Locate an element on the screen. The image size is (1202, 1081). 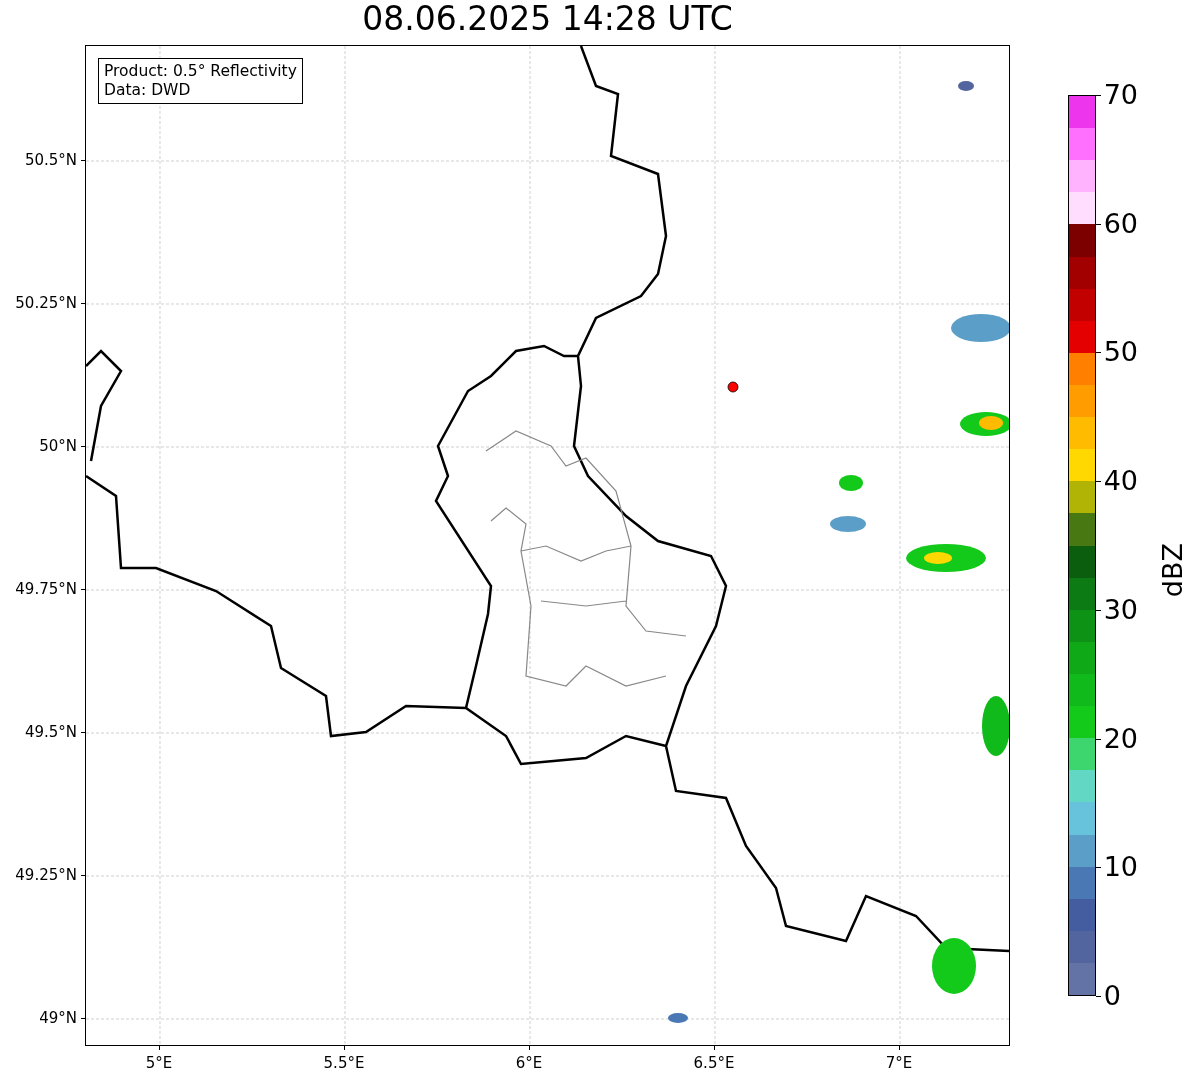
scale-label: dBZ is located at coordinates (1172, 570).